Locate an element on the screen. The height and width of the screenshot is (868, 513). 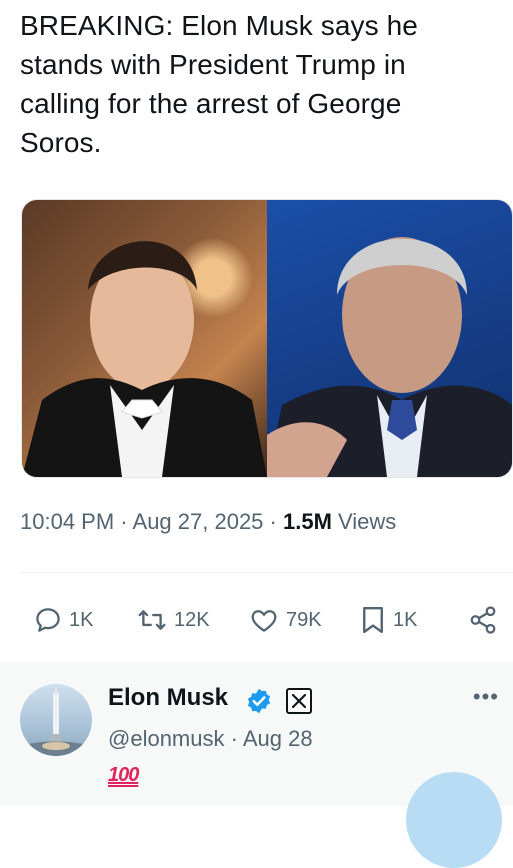
person-photo-left is located at coordinates (144, 359).